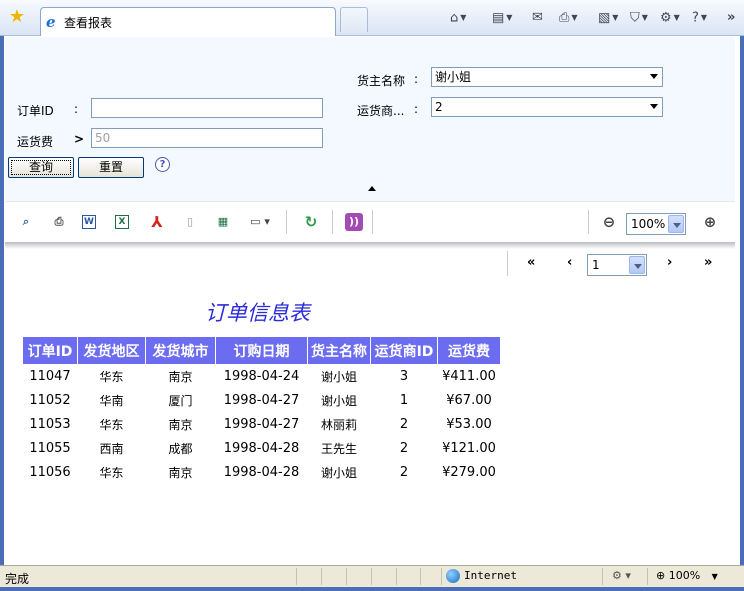 This screenshot has height=591, width=744. What do you see at coordinates (311, 222) in the screenshot?
I see `refresh-icon: ↻` at bounding box center [311, 222].